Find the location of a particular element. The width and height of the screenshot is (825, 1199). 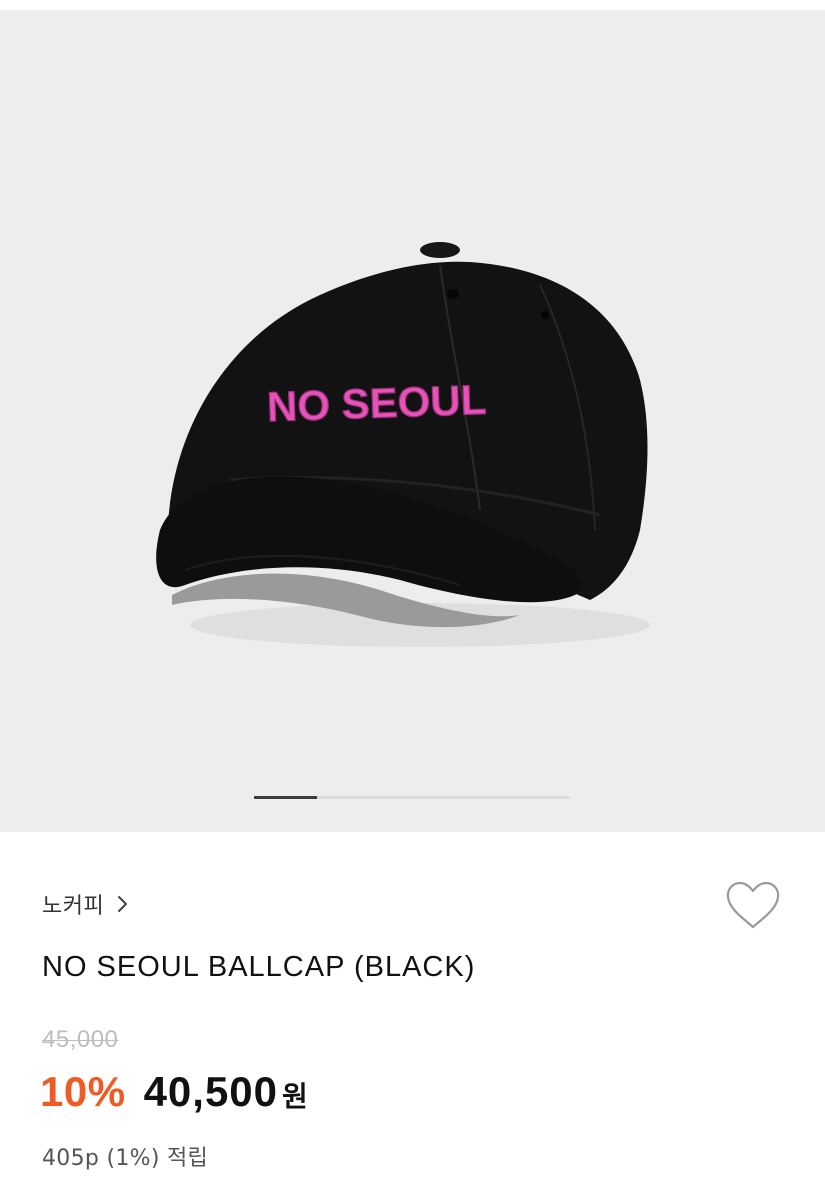

sale-price: 40,500 is located at coordinates (211, 1091).